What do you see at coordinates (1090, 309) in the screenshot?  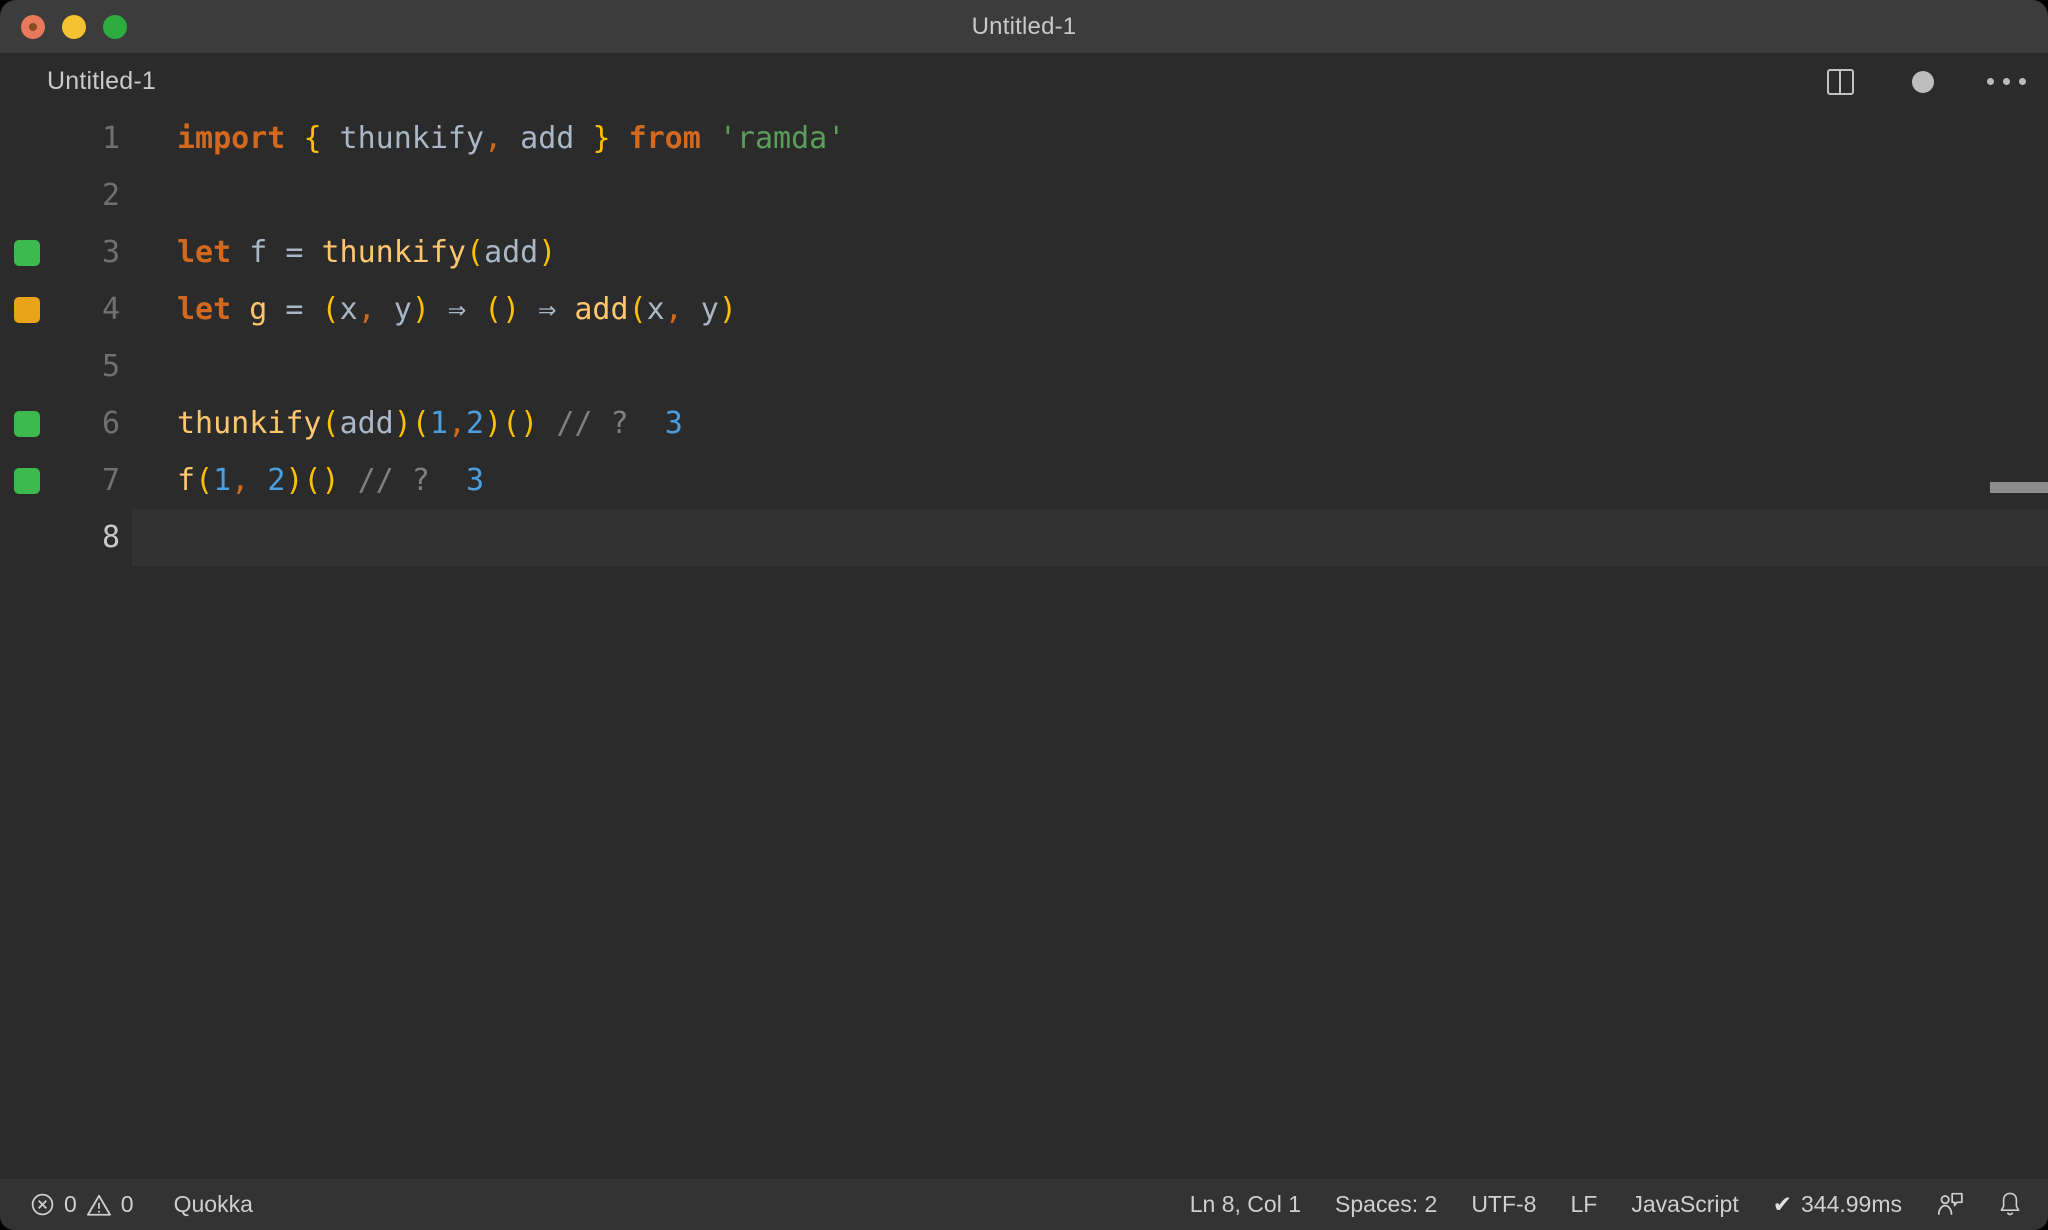 I see `code-line-text: let g = (x, y) ⇒ () ⇒ add(x, y)` at bounding box center [1090, 309].